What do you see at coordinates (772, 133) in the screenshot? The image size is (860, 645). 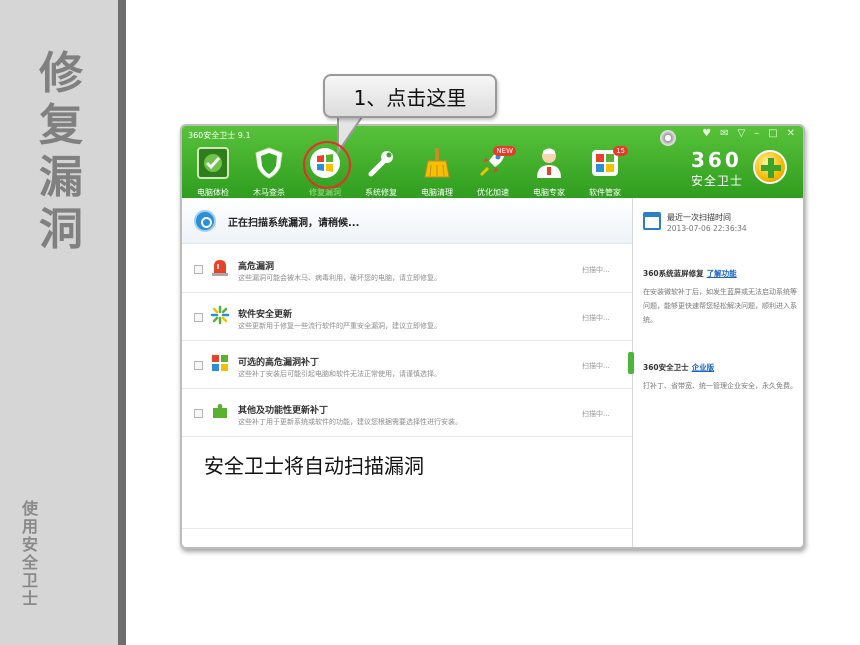 I see `maximize-icon: □` at bounding box center [772, 133].